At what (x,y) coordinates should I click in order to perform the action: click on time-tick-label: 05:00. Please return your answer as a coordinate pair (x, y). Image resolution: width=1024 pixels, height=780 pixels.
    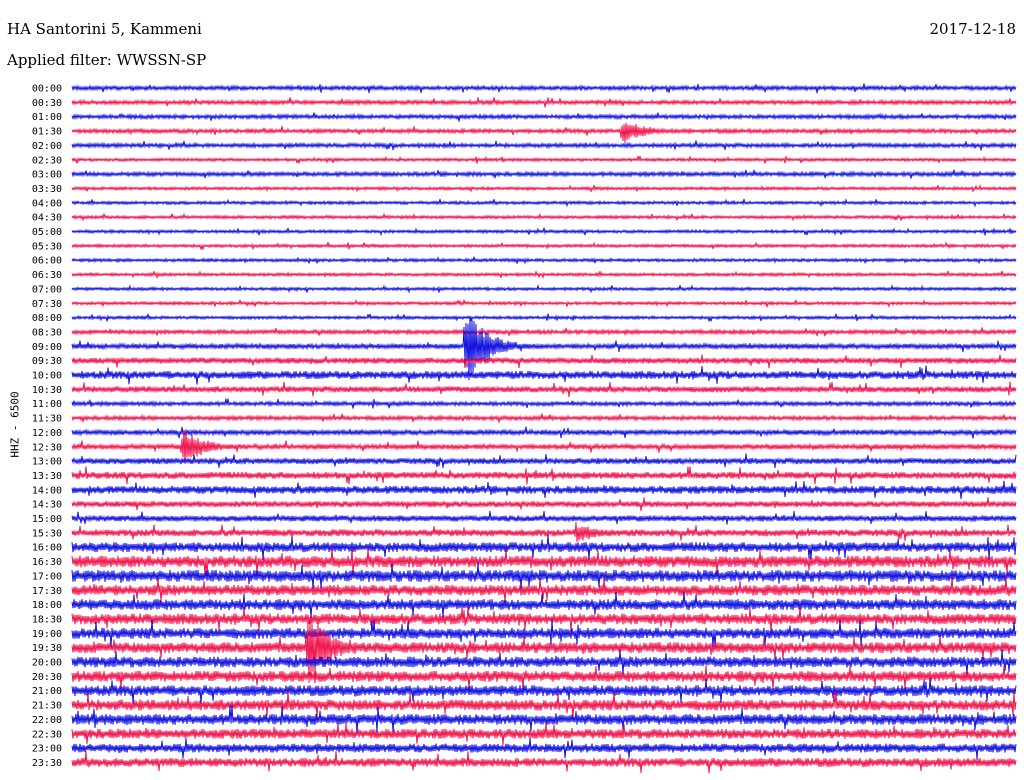
    Looking at the image, I should click on (47, 232).